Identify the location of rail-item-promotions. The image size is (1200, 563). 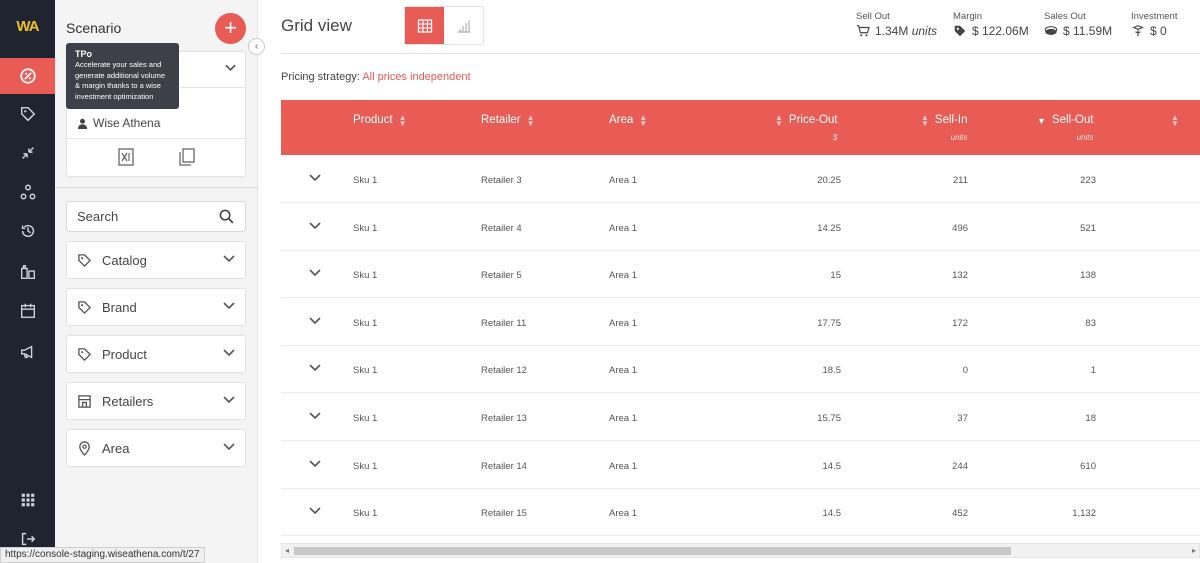
(27, 352).